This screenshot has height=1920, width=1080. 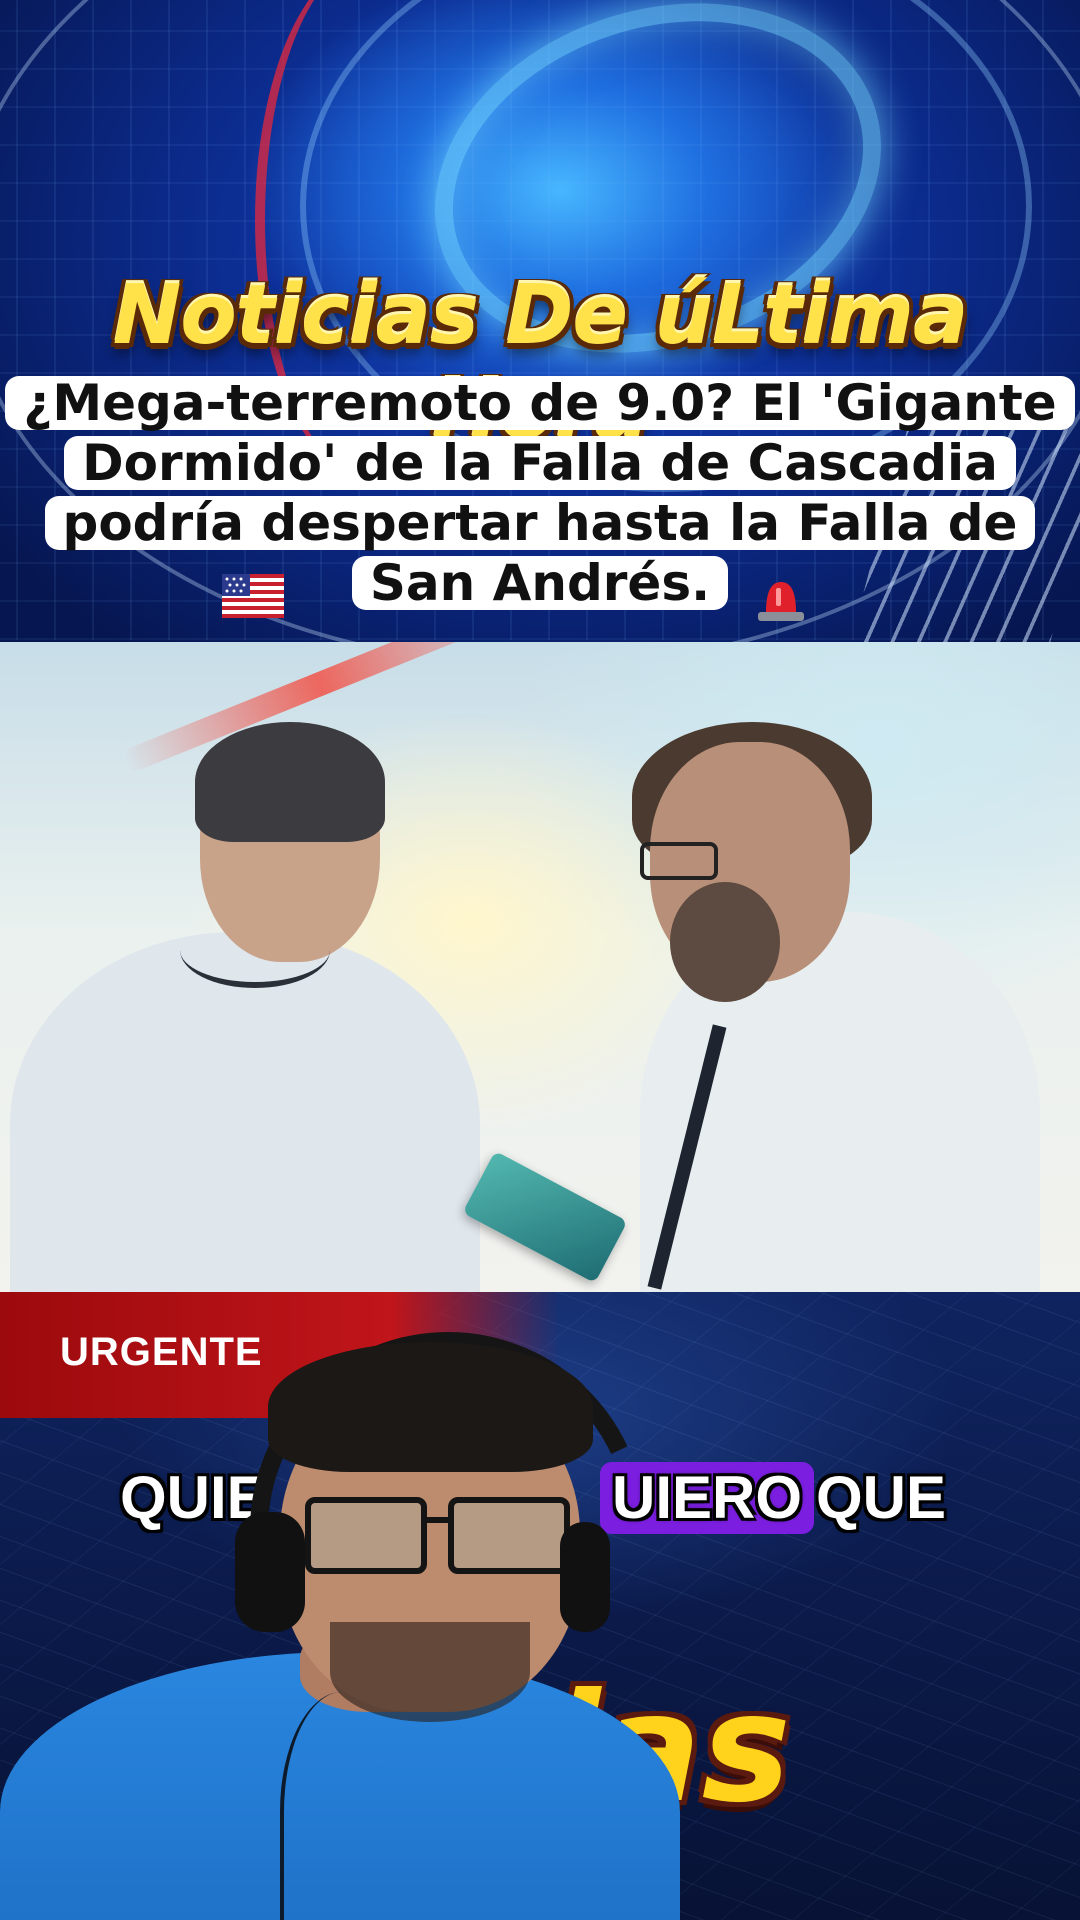 What do you see at coordinates (540, 403) in the screenshot?
I see `headline-line: ¿Mega-terremoto de 9.0? El 'Gigante` at bounding box center [540, 403].